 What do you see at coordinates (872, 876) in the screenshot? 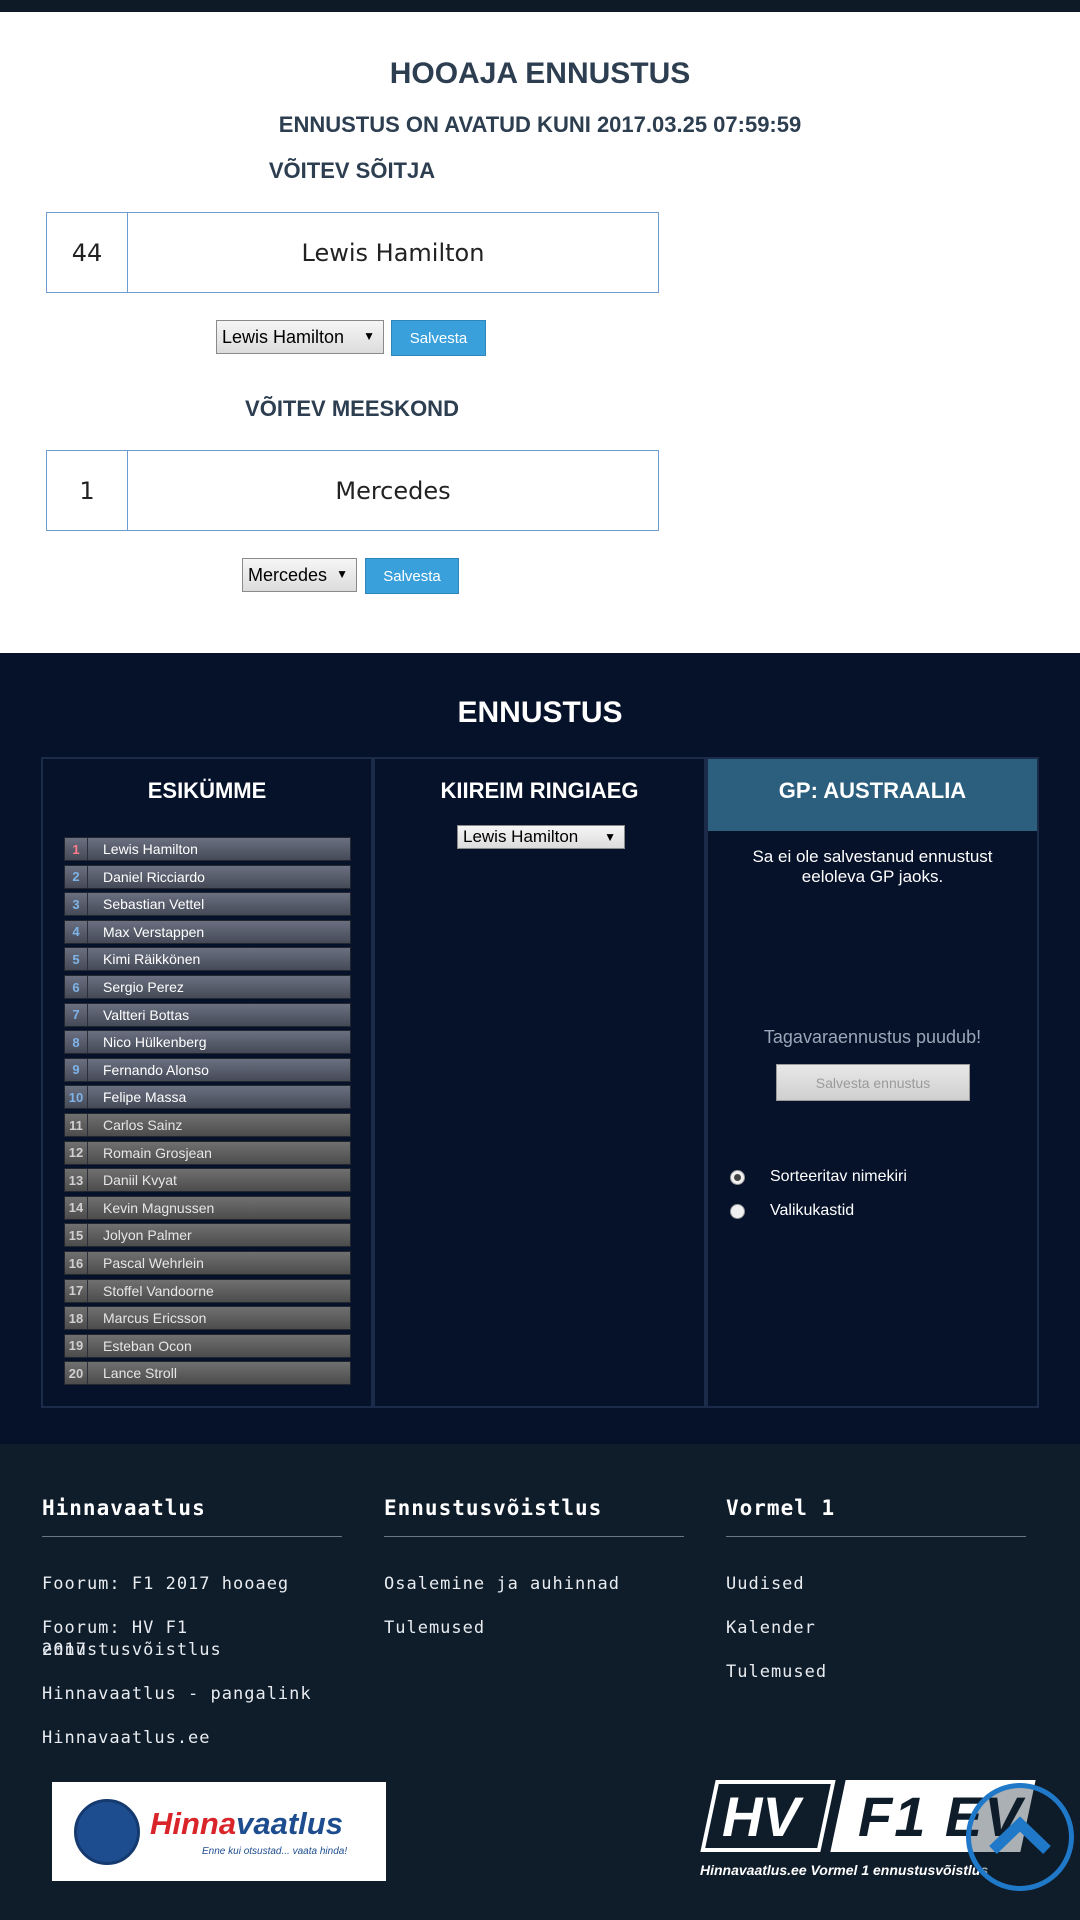
I see `gp-not-saved-line2: eeloleva GP jaoks.` at bounding box center [872, 876].